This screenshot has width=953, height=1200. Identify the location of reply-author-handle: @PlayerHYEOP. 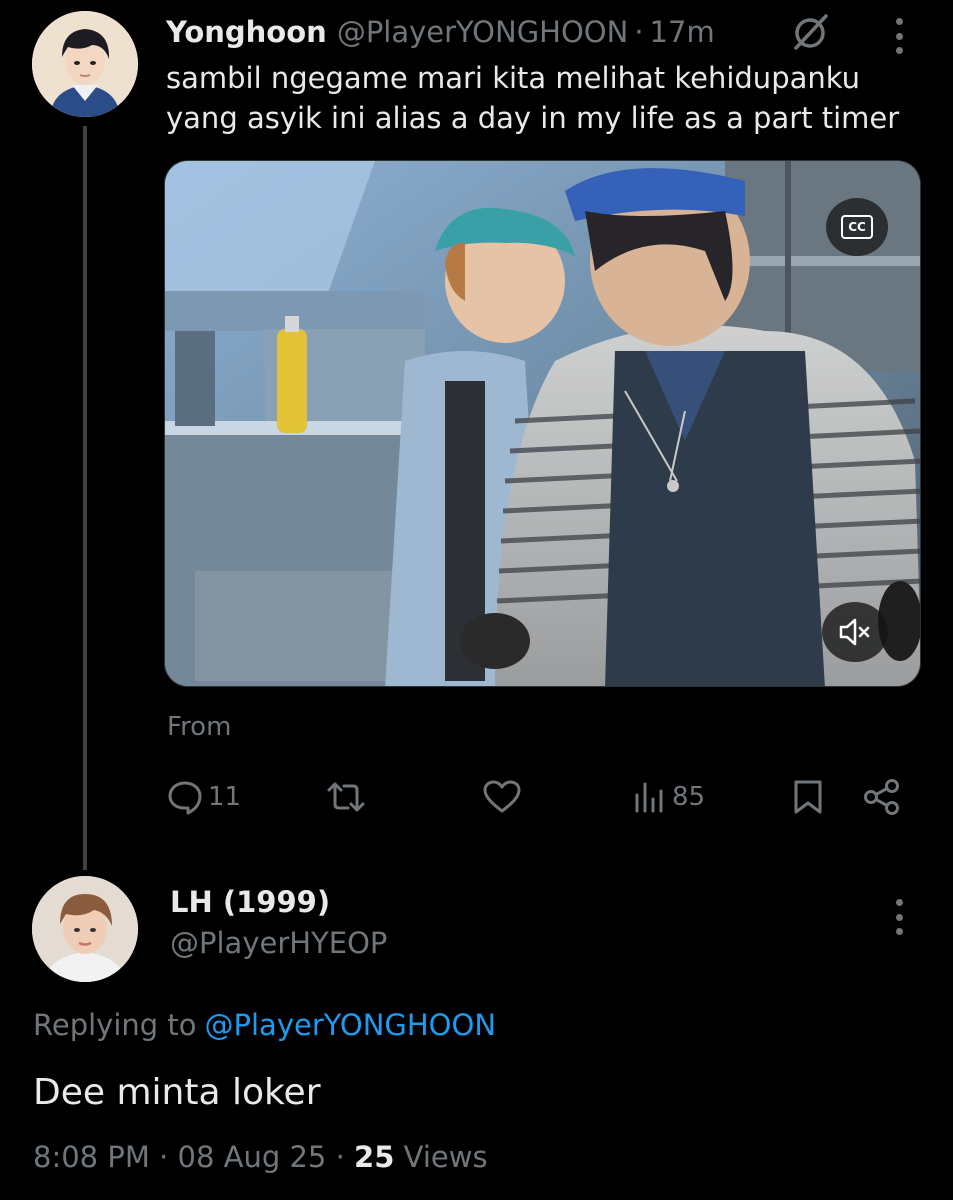
(278, 943).